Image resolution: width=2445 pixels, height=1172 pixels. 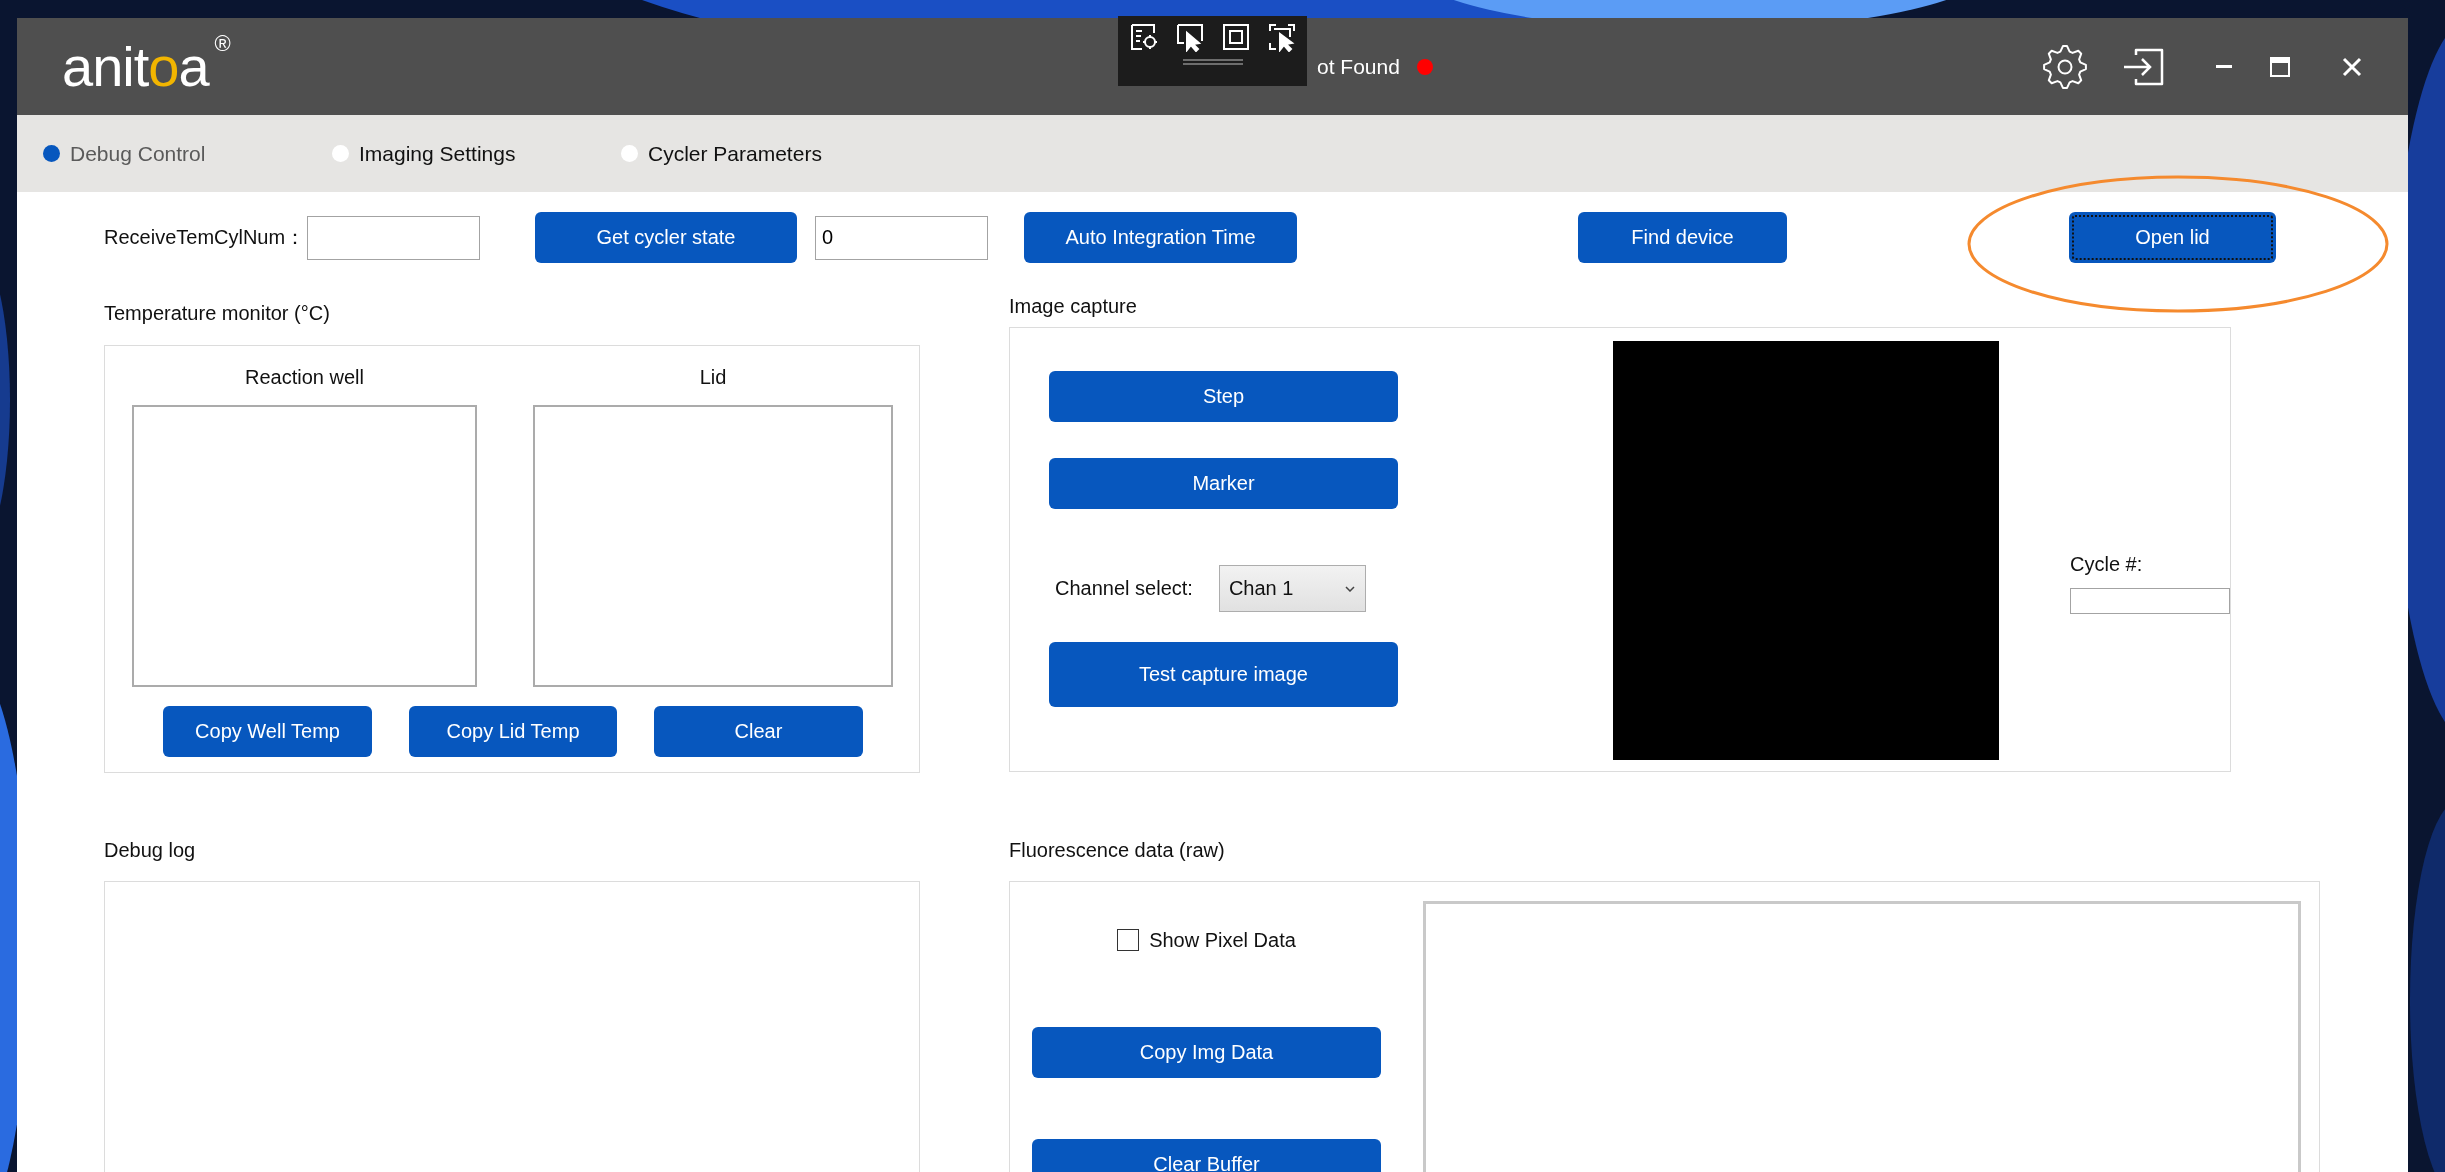 What do you see at coordinates (267, 731) in the screenshot?
I see `copy-well-temp-button: Copy Well Temp` at bounding box center [267, 731].